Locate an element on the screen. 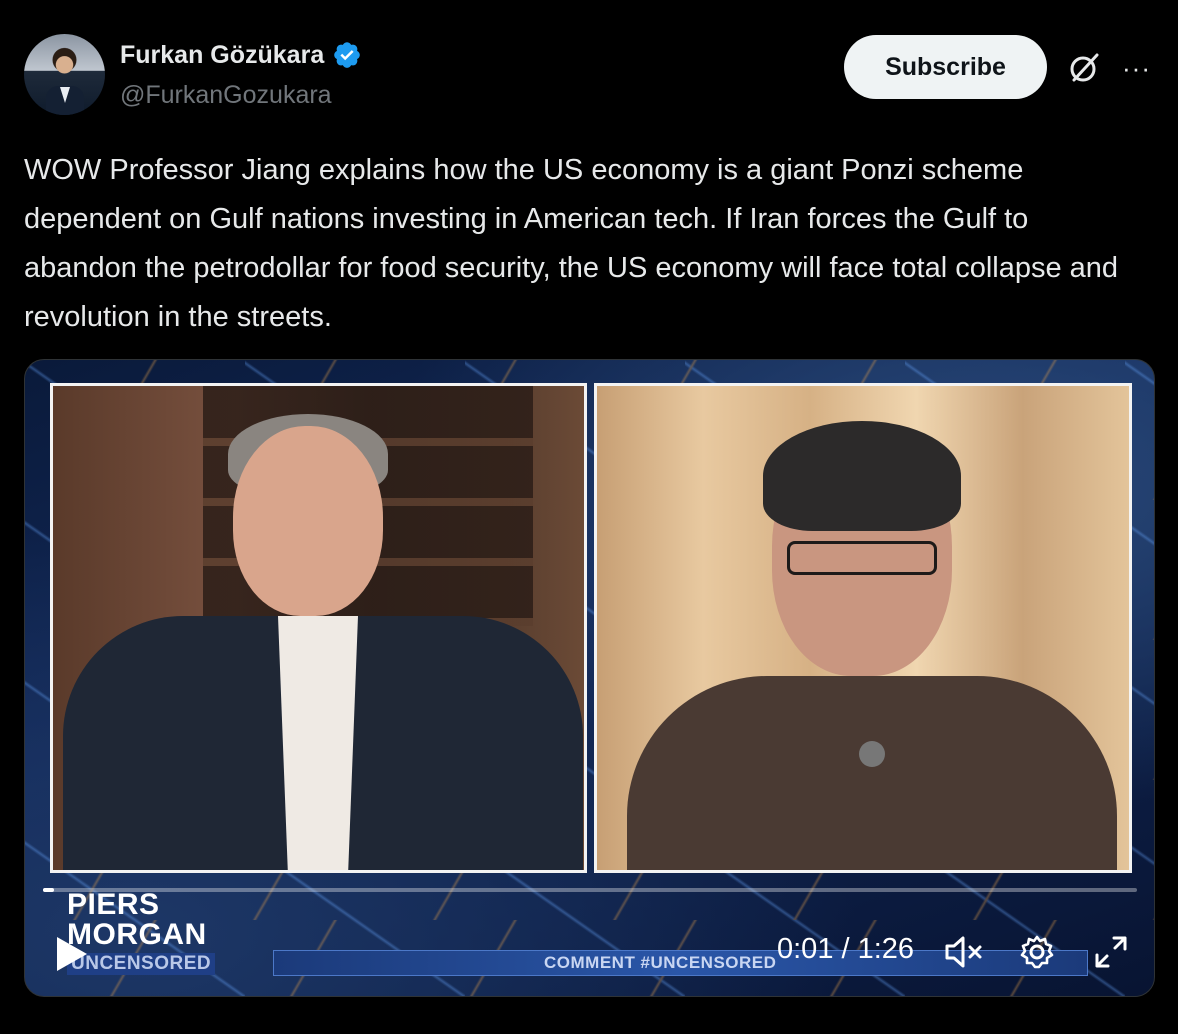  subscribe-button: Subscribe is located at coordinates (945, 67).